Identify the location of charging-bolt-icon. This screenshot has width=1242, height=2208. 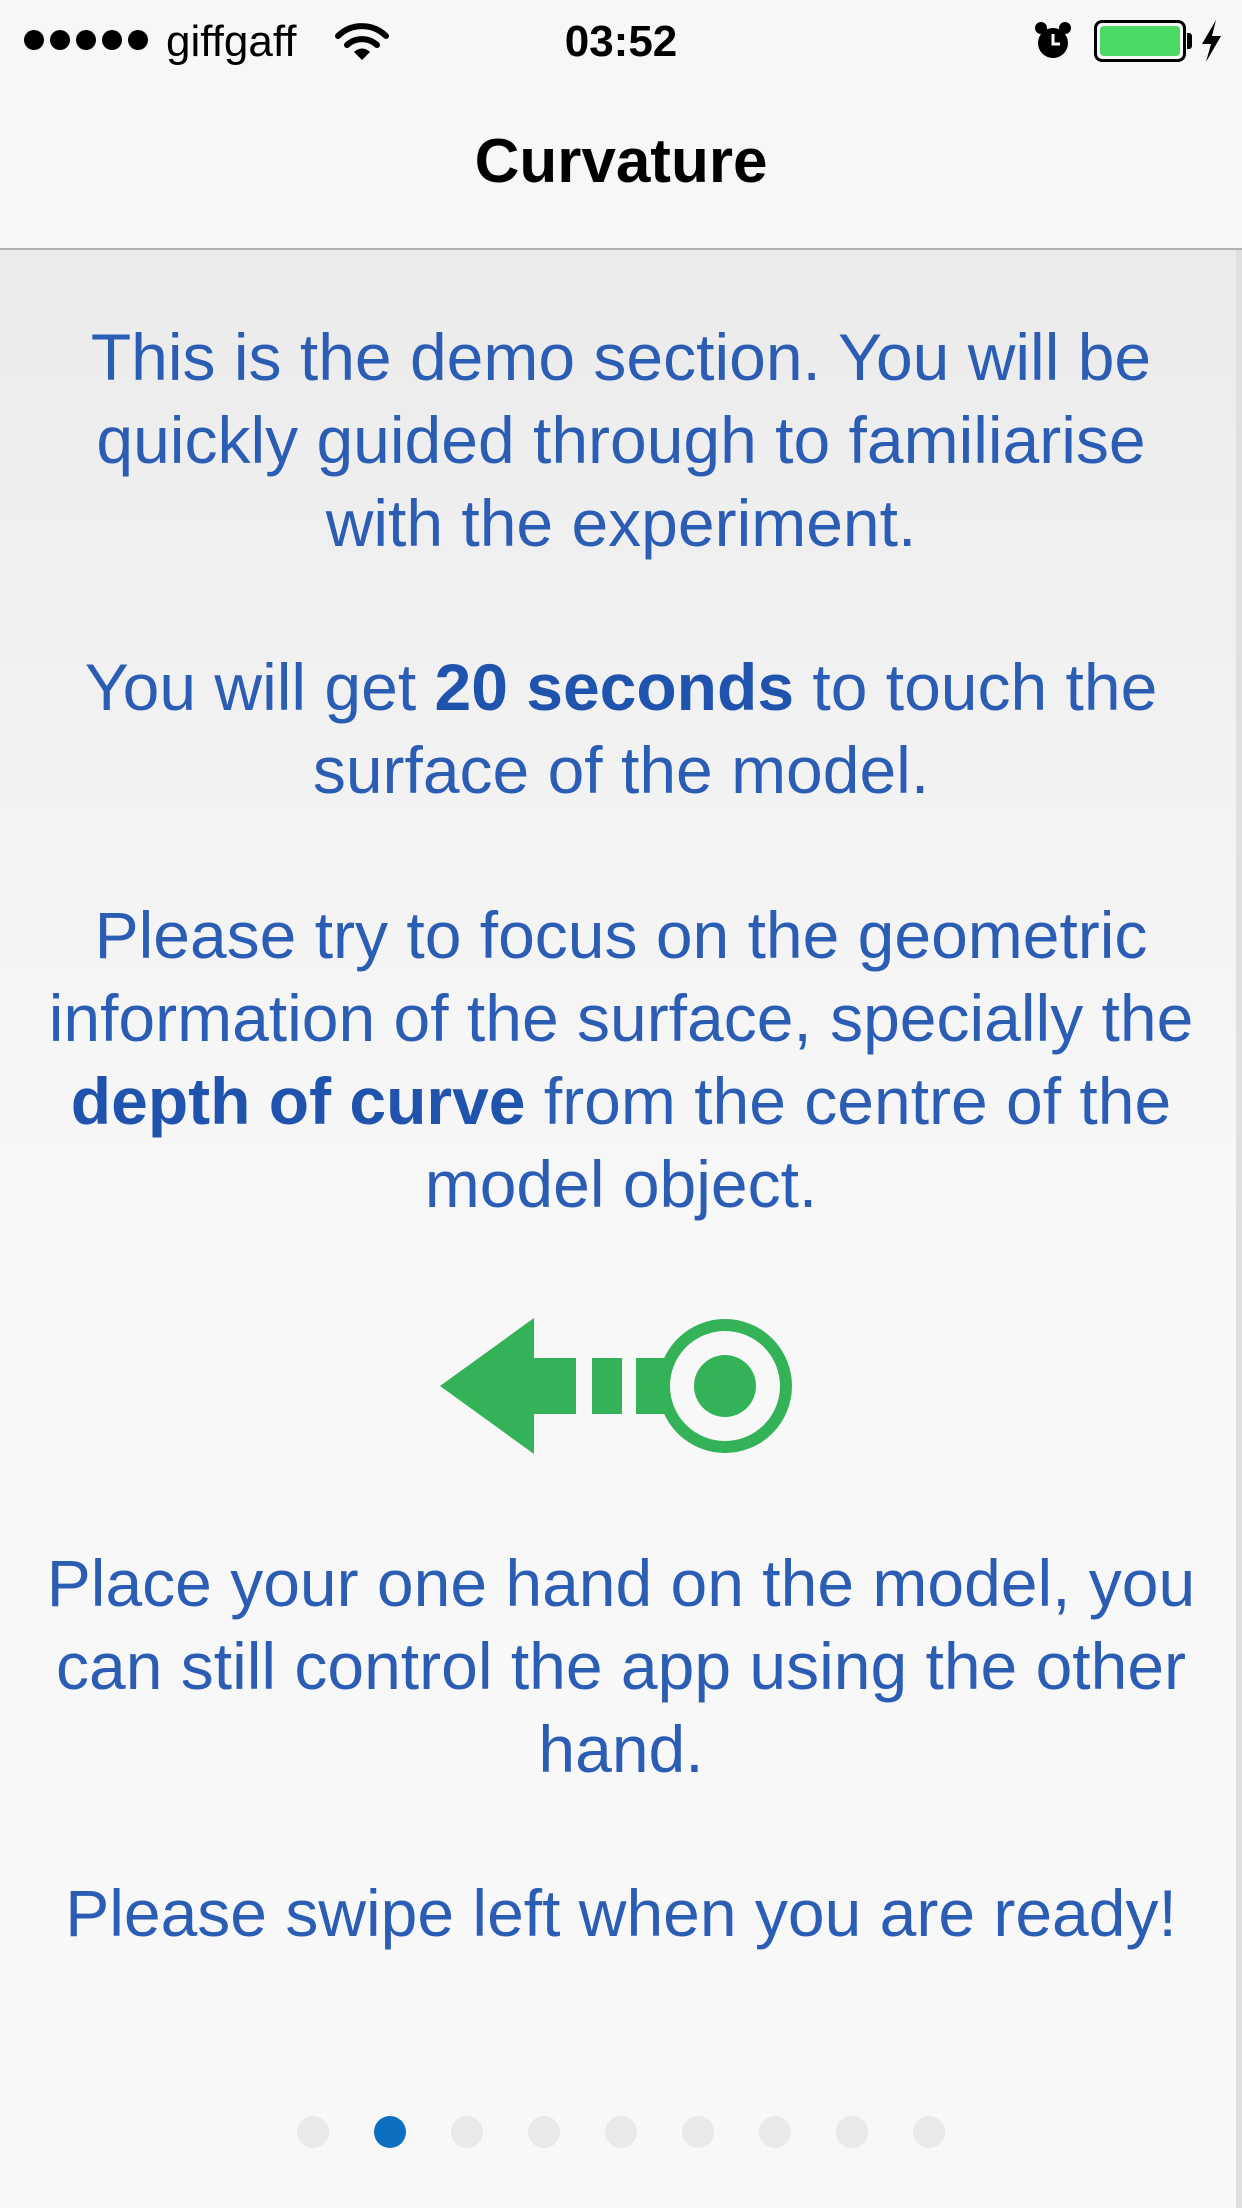
(1211, 41).